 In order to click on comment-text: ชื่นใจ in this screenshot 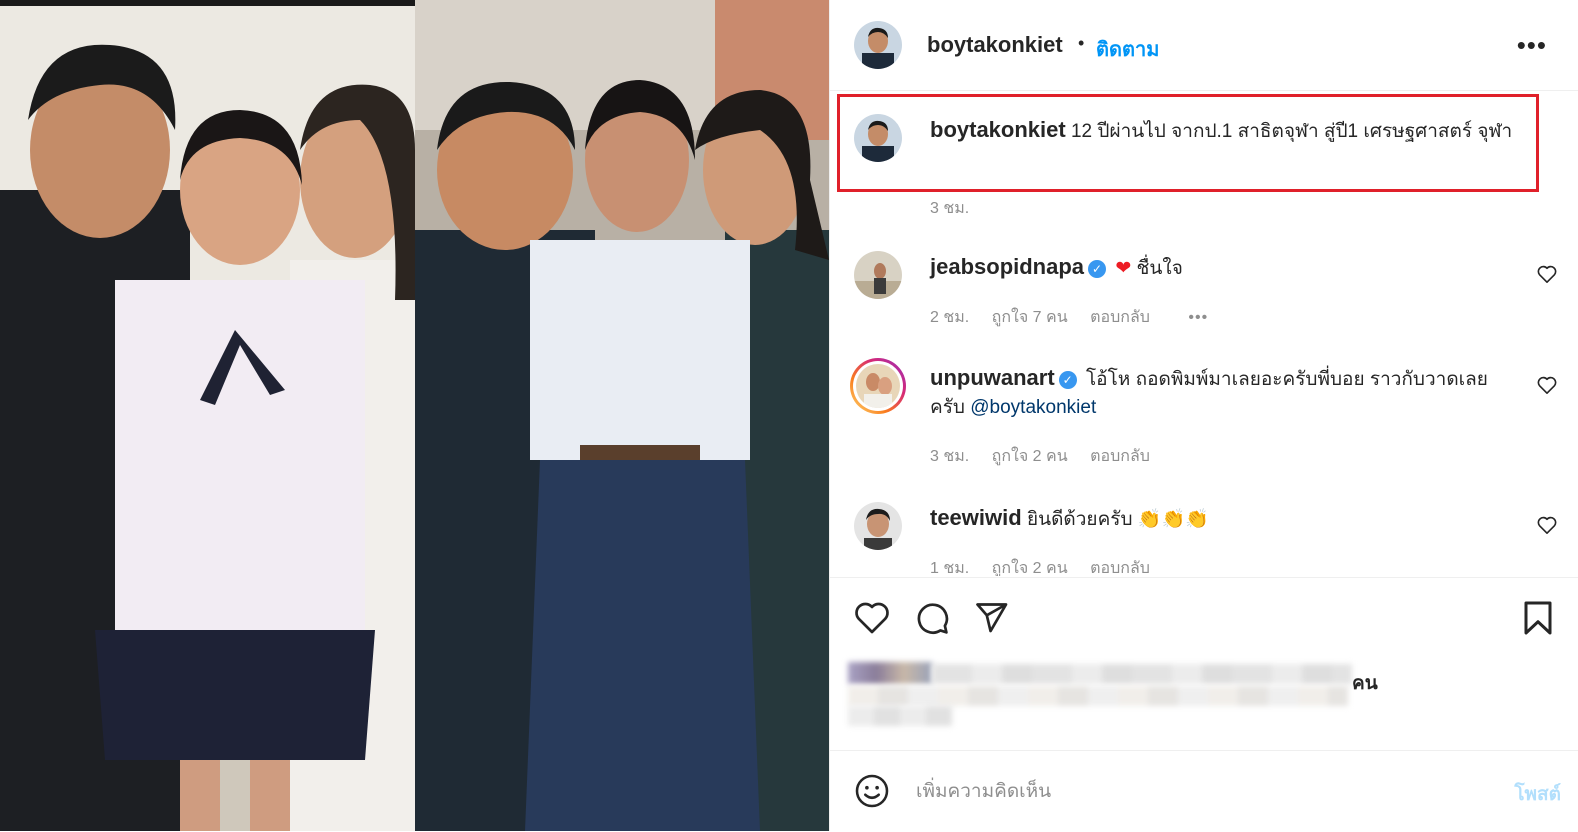, I will do `click(1159, 268)`.